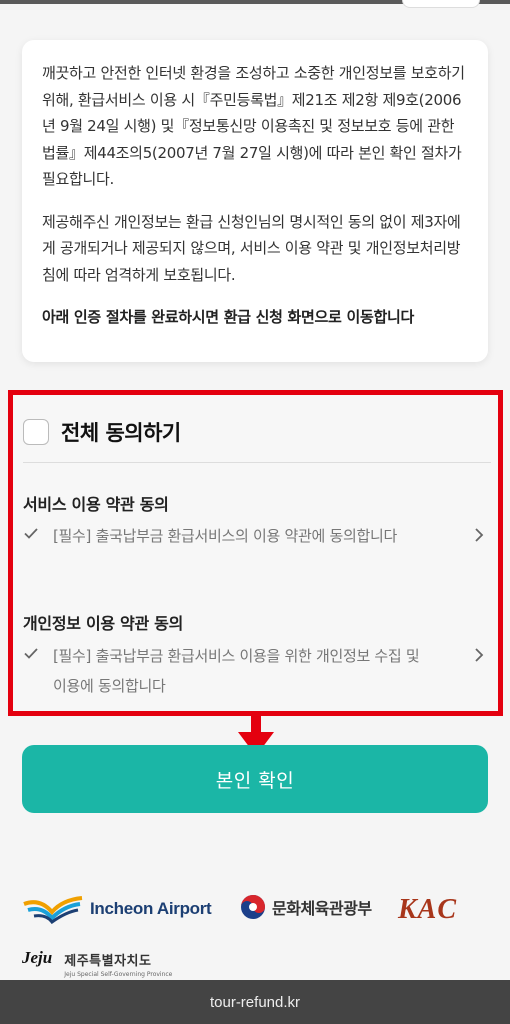  I want to click on incheon-airport-logo: Incheon Airport, so click(117, 909).